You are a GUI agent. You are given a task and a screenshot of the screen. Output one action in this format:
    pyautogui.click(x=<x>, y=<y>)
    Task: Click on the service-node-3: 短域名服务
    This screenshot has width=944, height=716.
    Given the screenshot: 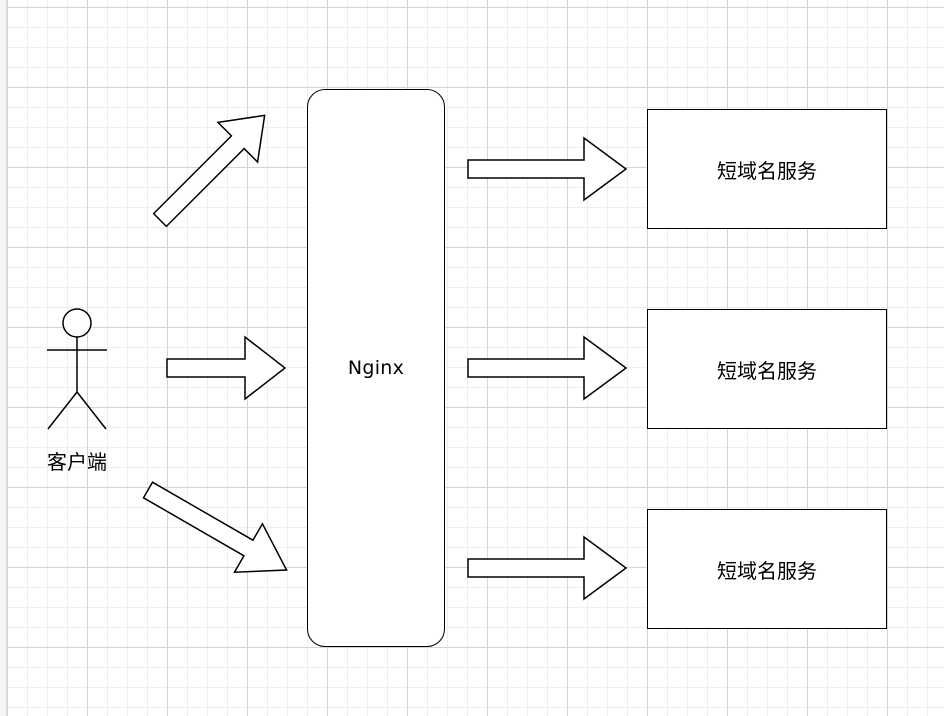 What is the action you would take?
    pyautogui.click(x=767, y=569)
    